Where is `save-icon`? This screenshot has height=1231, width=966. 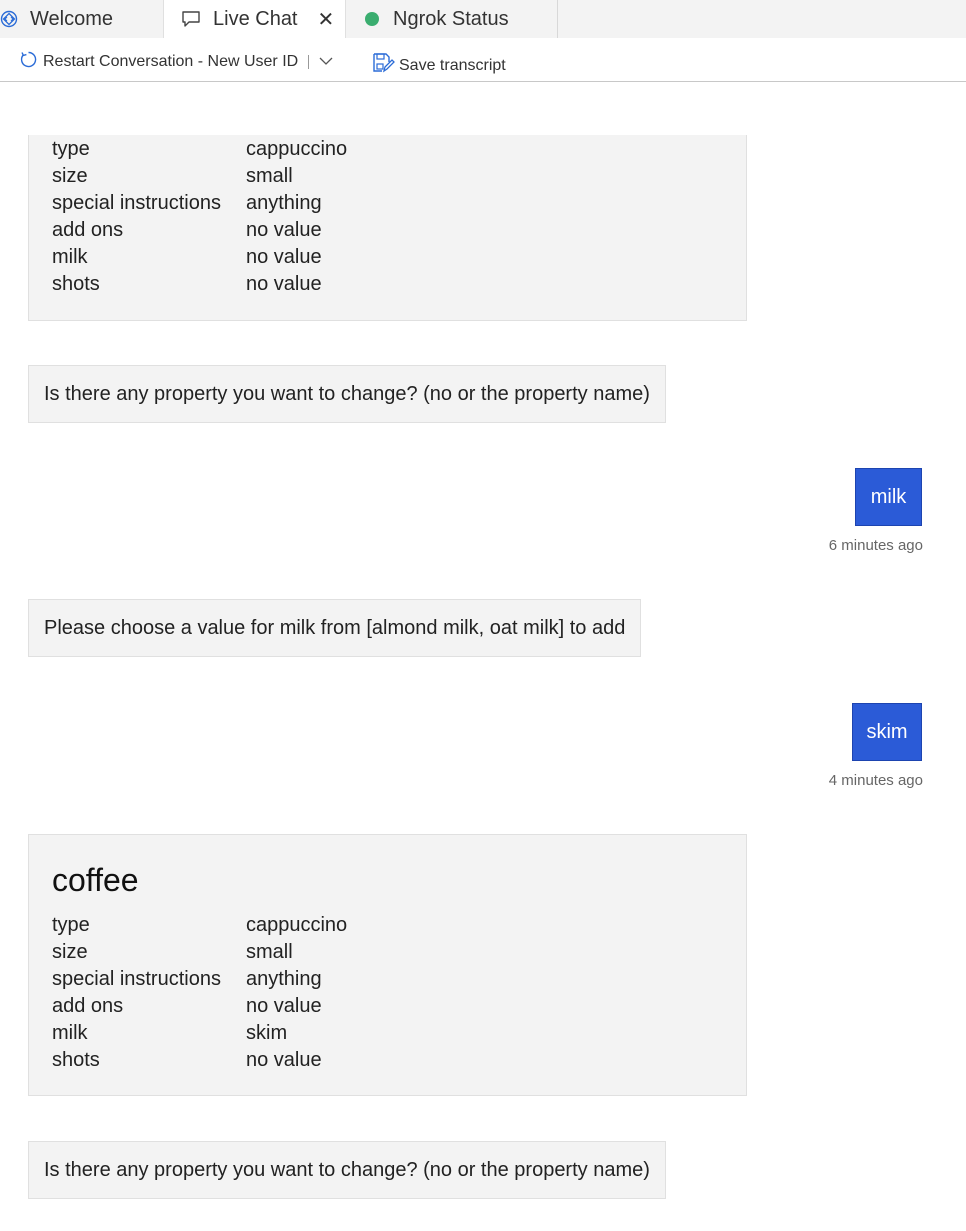
save-icon is located at coordinates (383, 65).